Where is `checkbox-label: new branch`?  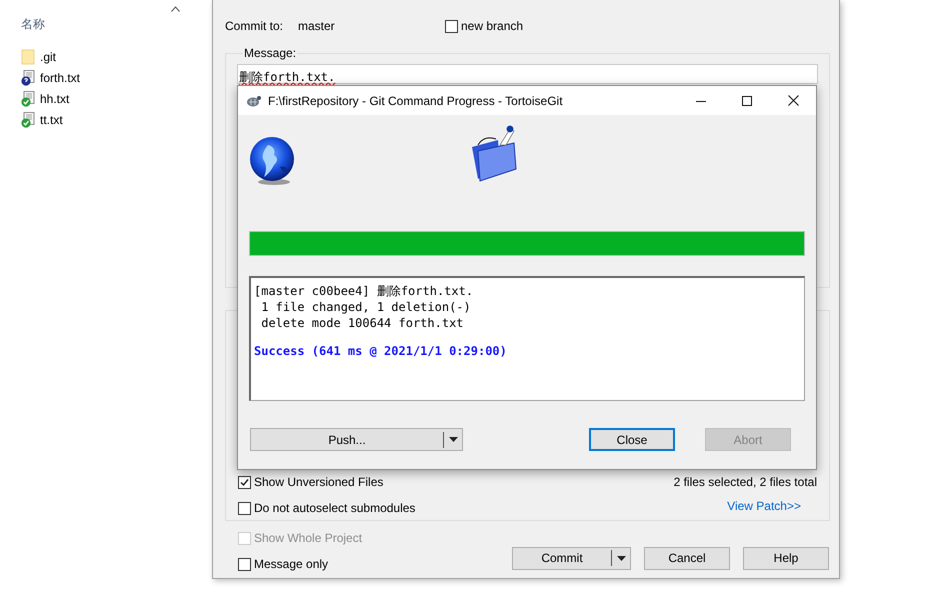
checkbox-label: new branch is located at coordinates (492, 26).